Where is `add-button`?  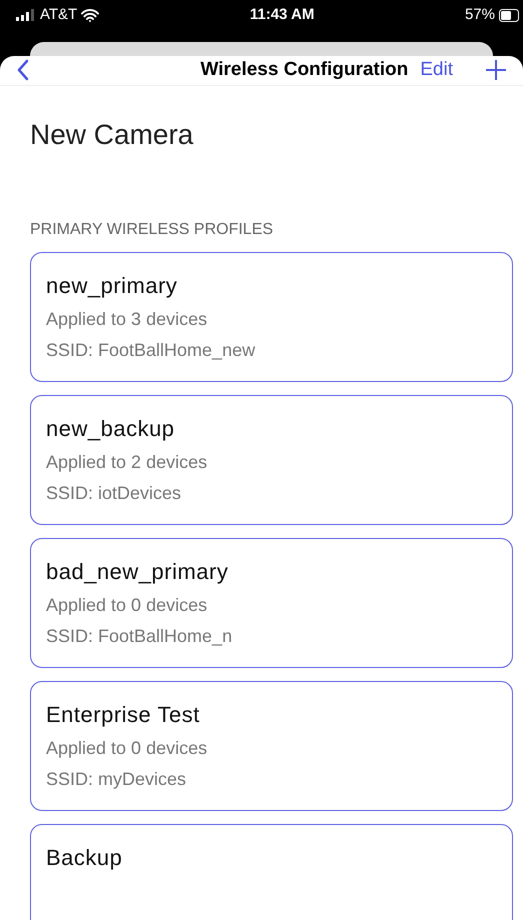 add-button is located at coordinates (496, 70).